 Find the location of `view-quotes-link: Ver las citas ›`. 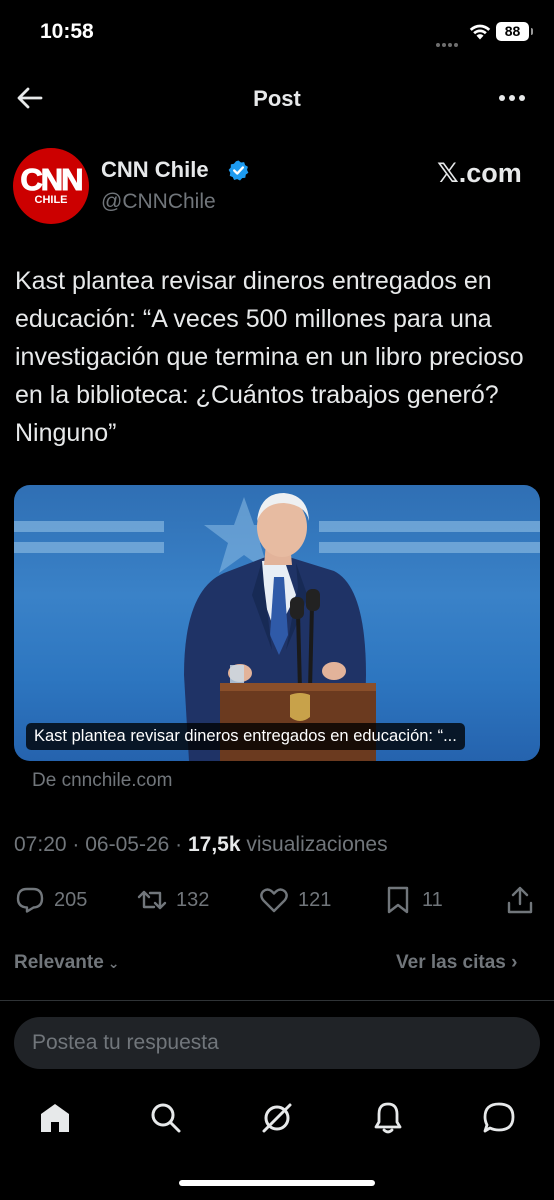

view-quotes-link: Ver las citas › is located at coordinates (456, 963).